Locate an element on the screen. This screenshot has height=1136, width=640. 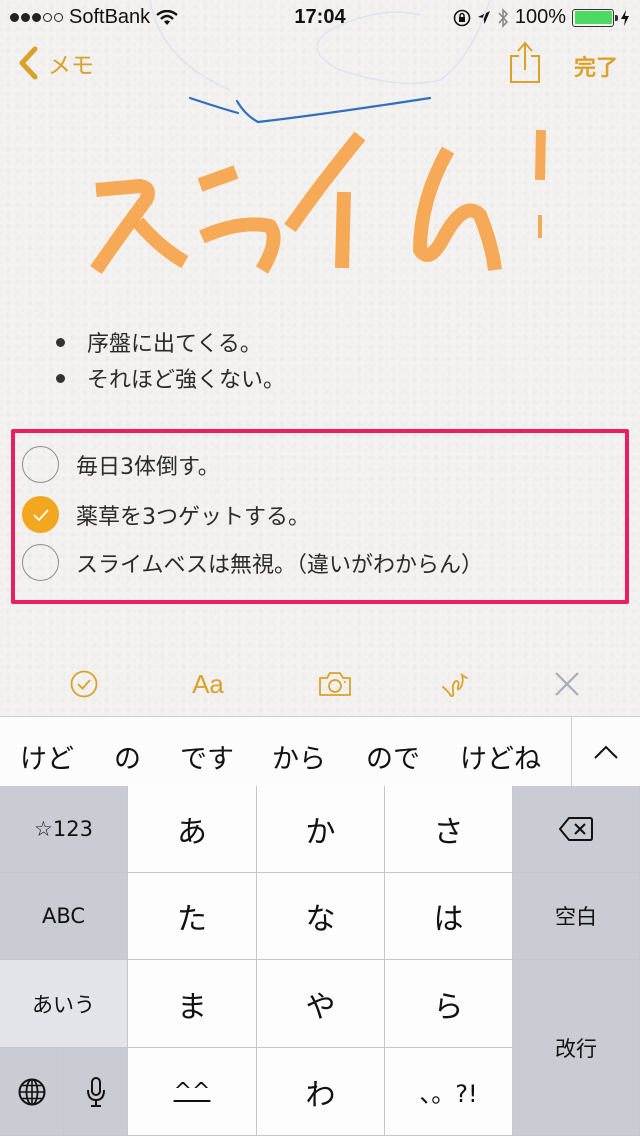
kana-key: さ is located at coordinates (449, 829).